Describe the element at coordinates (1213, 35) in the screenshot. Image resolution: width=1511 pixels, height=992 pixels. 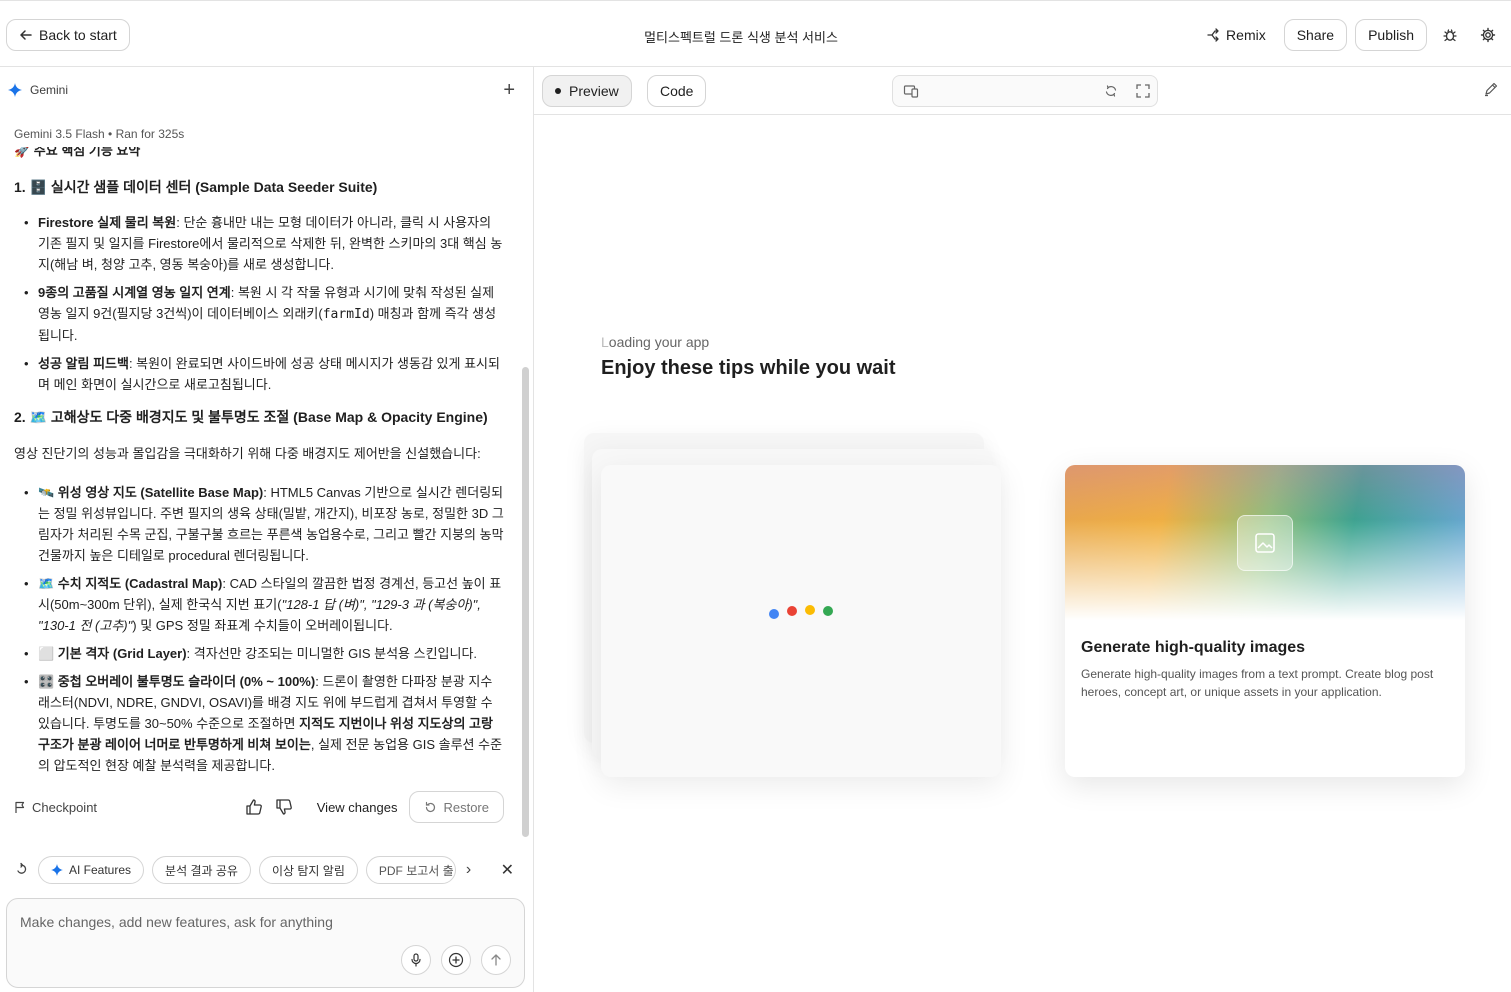
I see `remix-icon` at that location.